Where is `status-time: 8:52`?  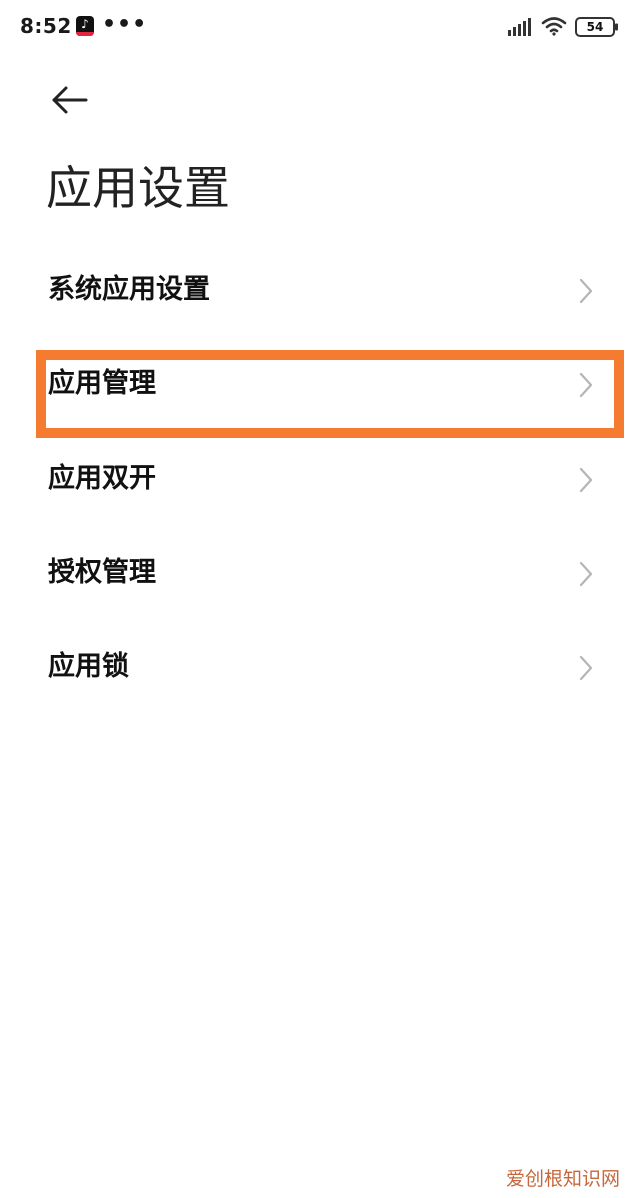 status-time: 8:52 is located at coordinates (46, 26).